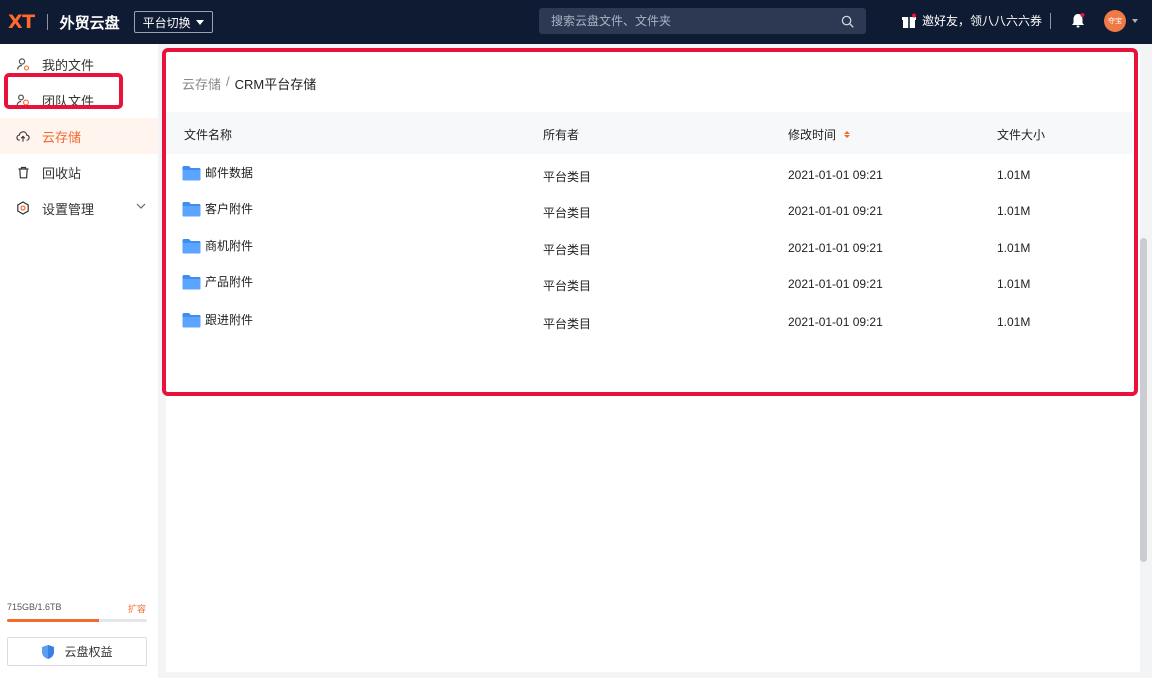 This screenshot has width=1152, height=678. I want to click on sidebar-item-settings: 设置管理, so click(79, 208).